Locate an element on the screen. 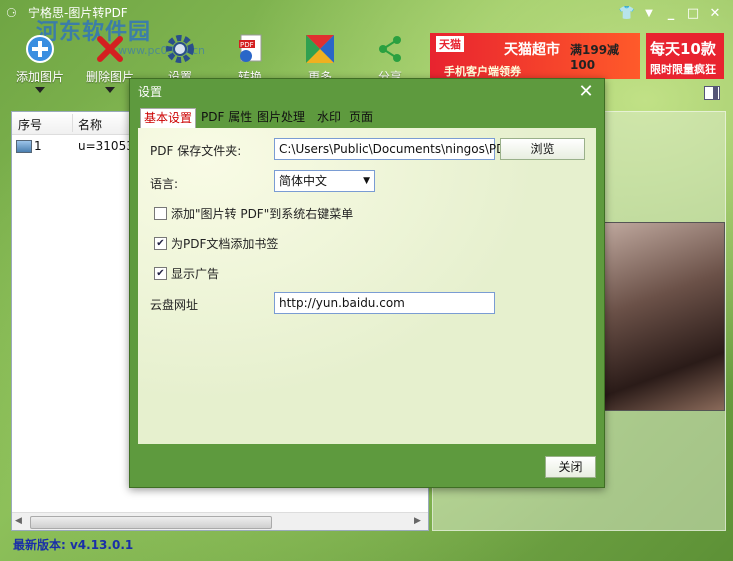 The height and width of the screenshot is (561, 733). tab-page: 页面 is located at coordinates (361, 117).